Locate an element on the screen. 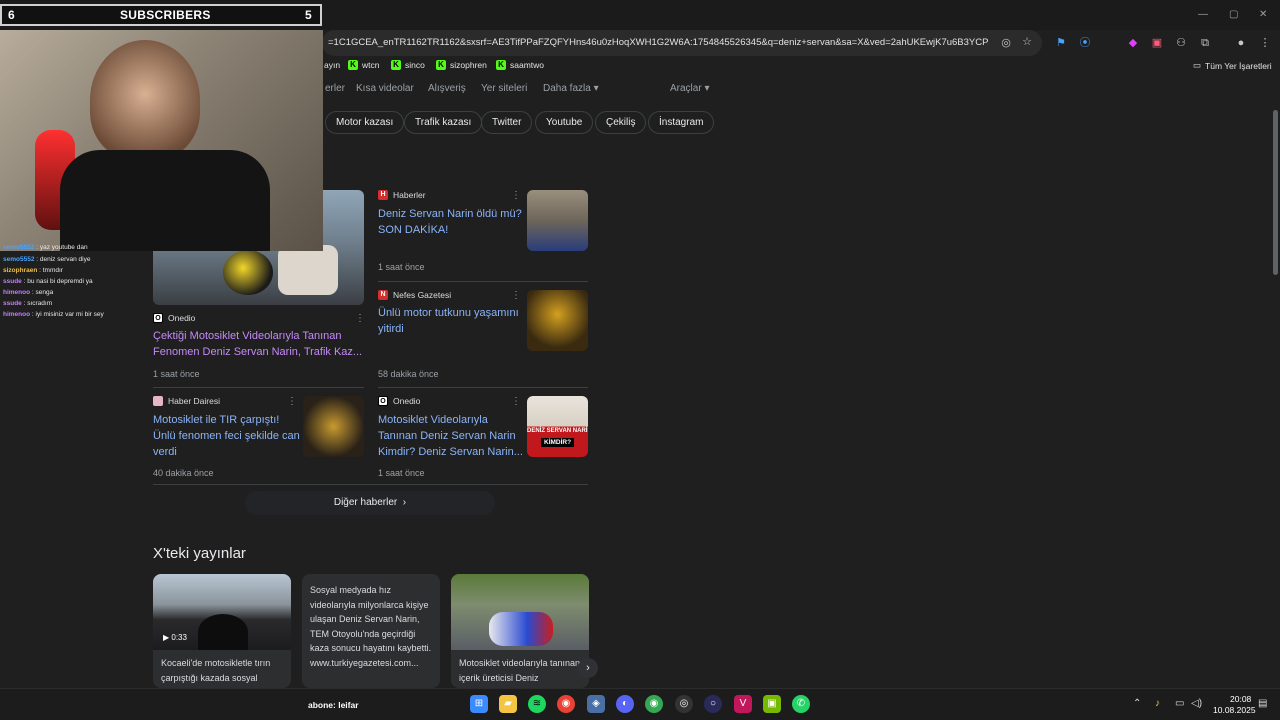  all-bookmarks: ▭ Tüm Yer İşaretleri is located at coordinates (1232, 65).